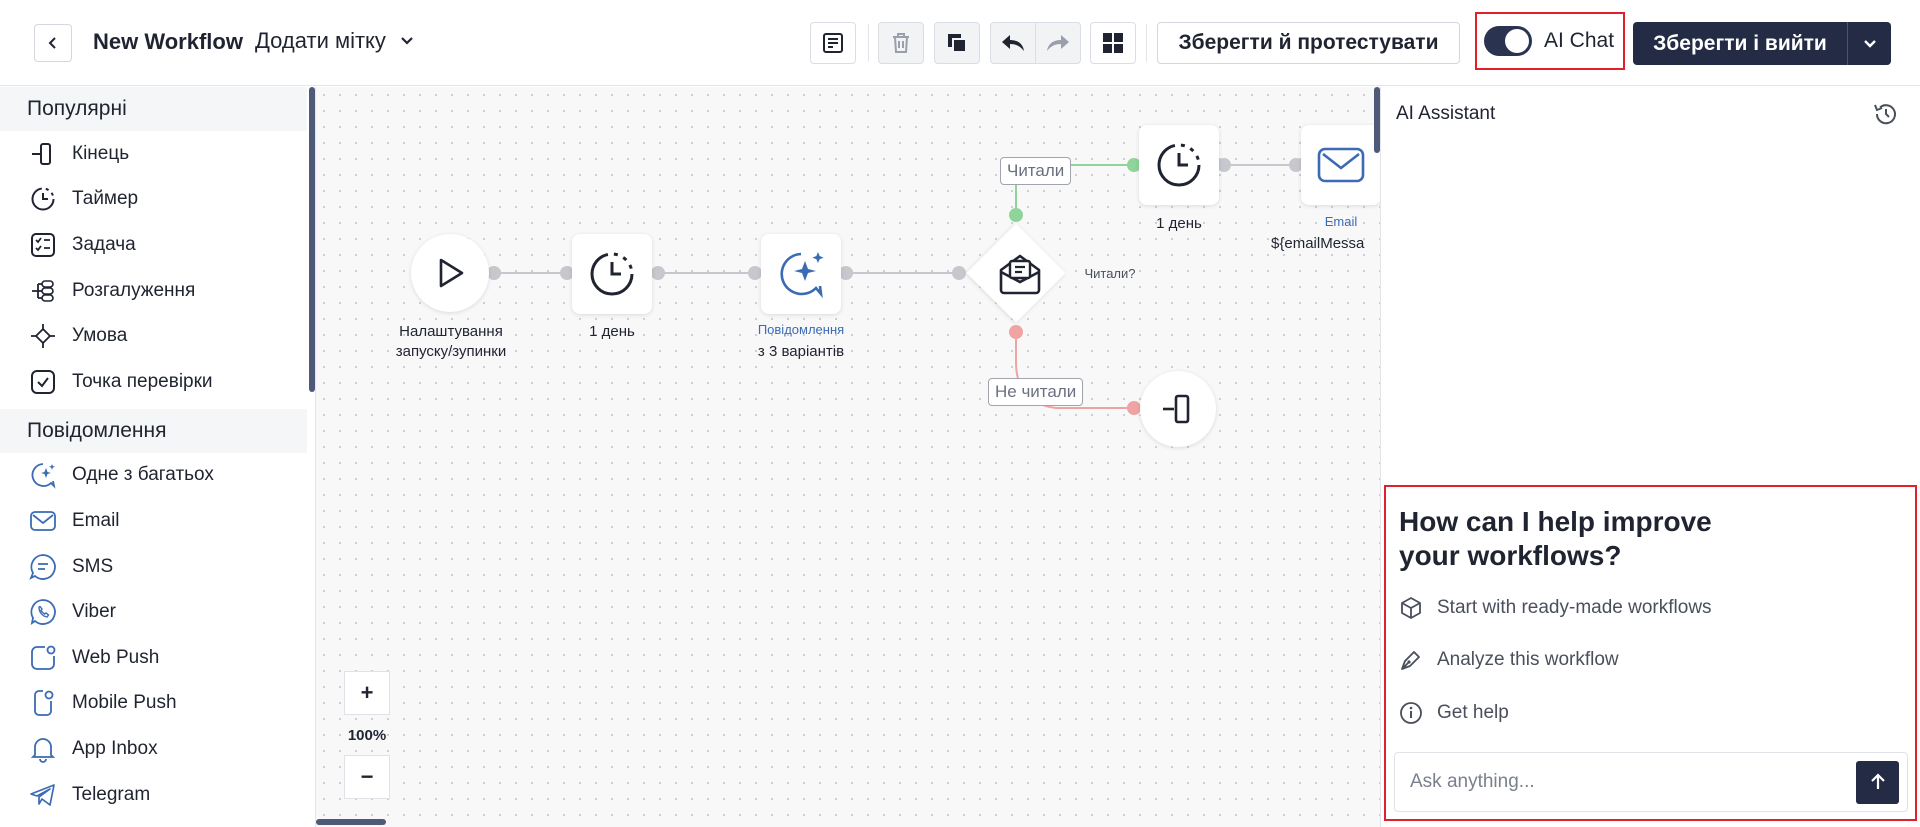  What do you see at coordinates (1340, 165) in the screenshot?
I see `email-node` at bounding box center [1340, 165].